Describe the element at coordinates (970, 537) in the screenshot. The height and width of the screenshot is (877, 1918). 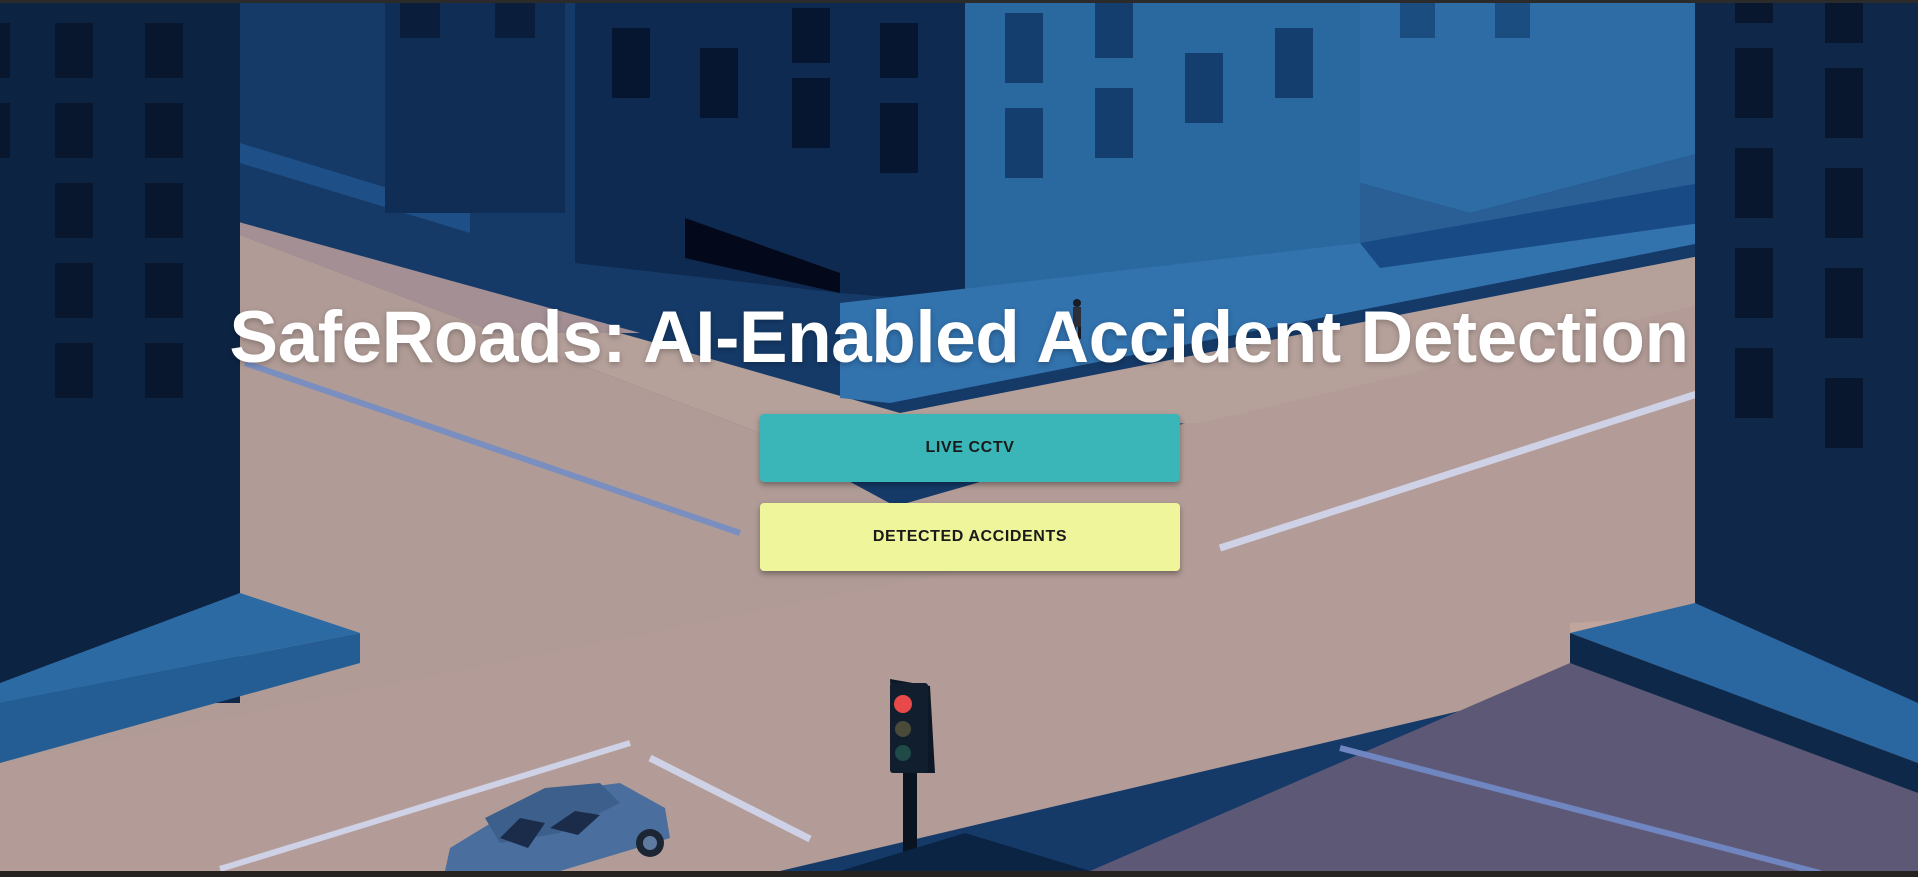
I see `detected-accidents-button: DETECTED ACCIDENTS` at that location.